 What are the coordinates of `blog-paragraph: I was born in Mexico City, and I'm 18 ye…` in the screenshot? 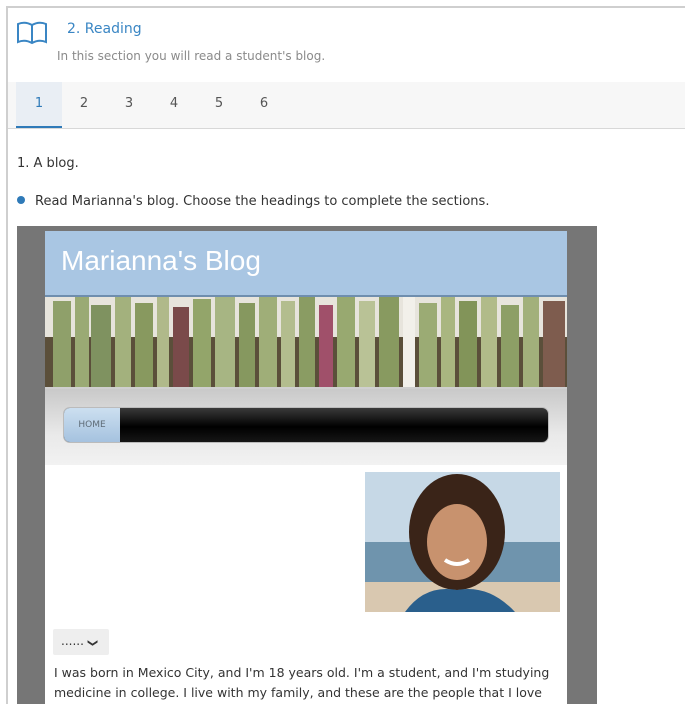 It's located at (302, 682).